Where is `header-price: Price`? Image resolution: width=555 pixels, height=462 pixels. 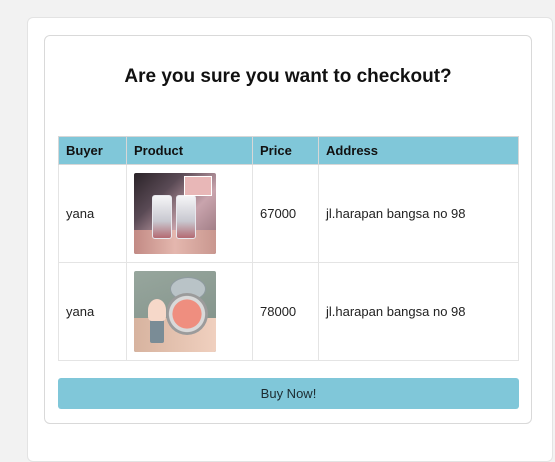
header-price: Price is located at coordinates (285, 150).